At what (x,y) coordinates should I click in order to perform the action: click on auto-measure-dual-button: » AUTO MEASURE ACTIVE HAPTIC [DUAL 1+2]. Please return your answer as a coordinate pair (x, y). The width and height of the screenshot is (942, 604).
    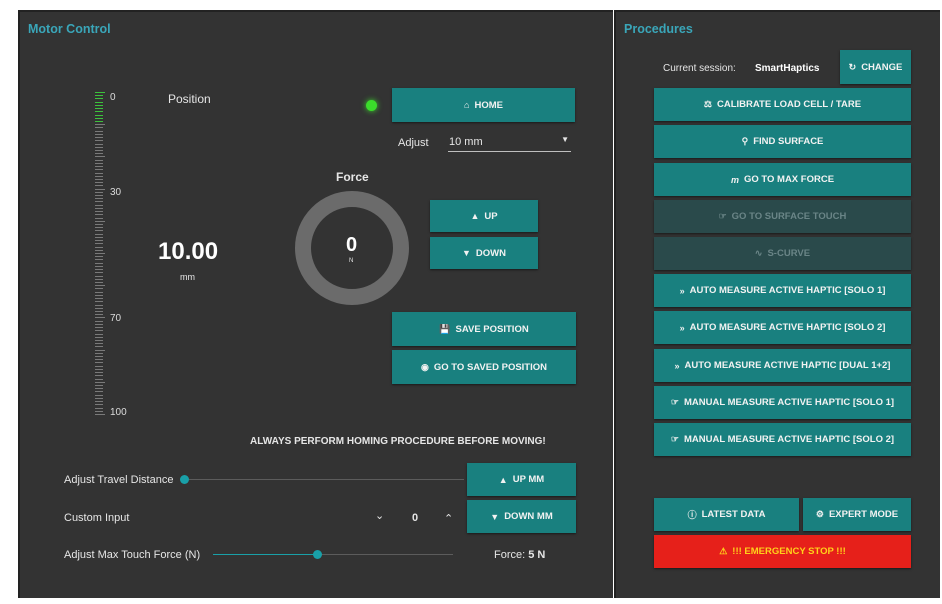
    Looking at the image, I should click on (782, 365).